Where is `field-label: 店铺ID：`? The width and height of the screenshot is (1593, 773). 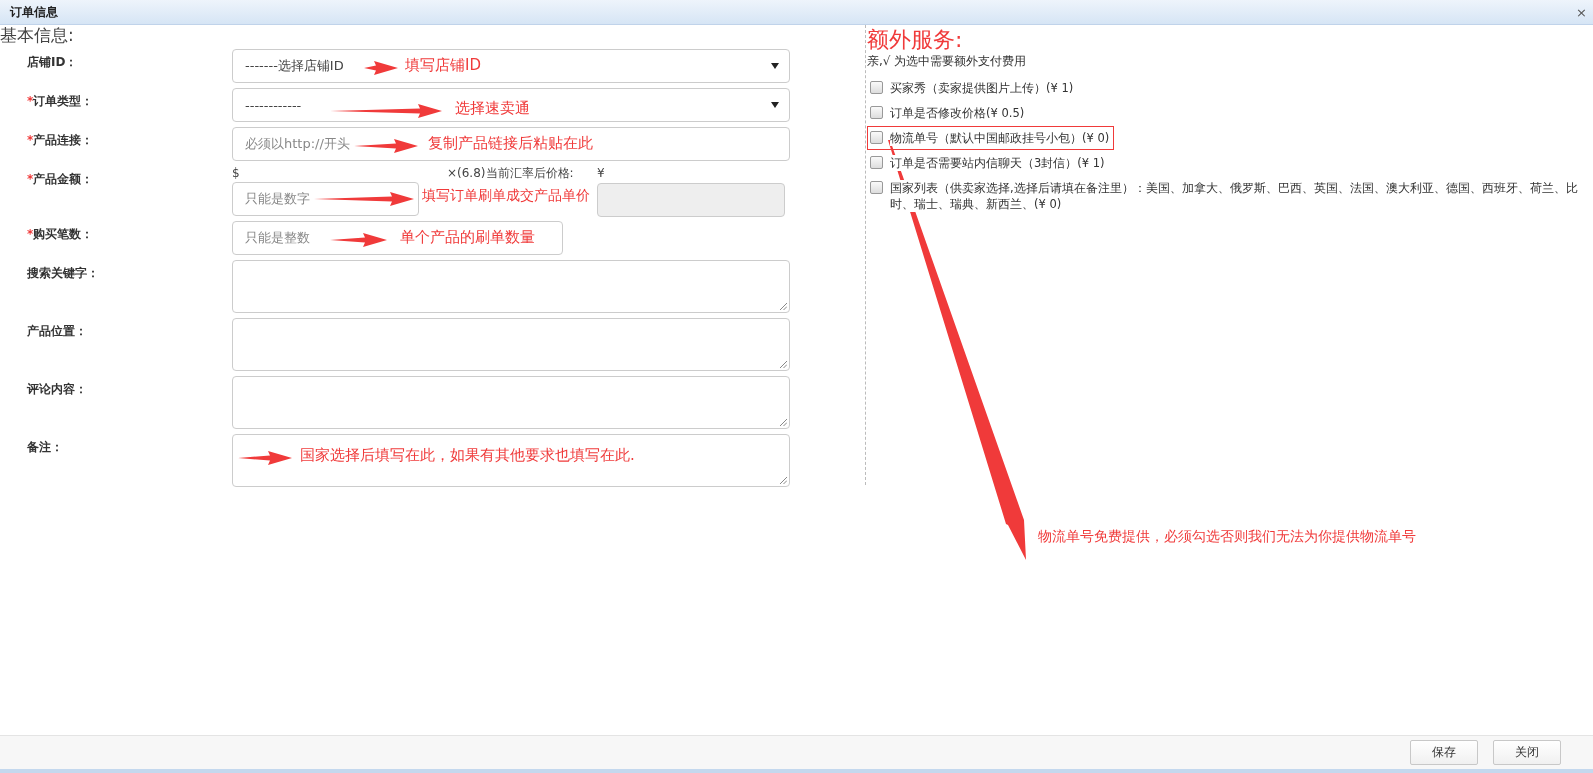 field-label: 店铺ID： is located at coordinates (52, 62).